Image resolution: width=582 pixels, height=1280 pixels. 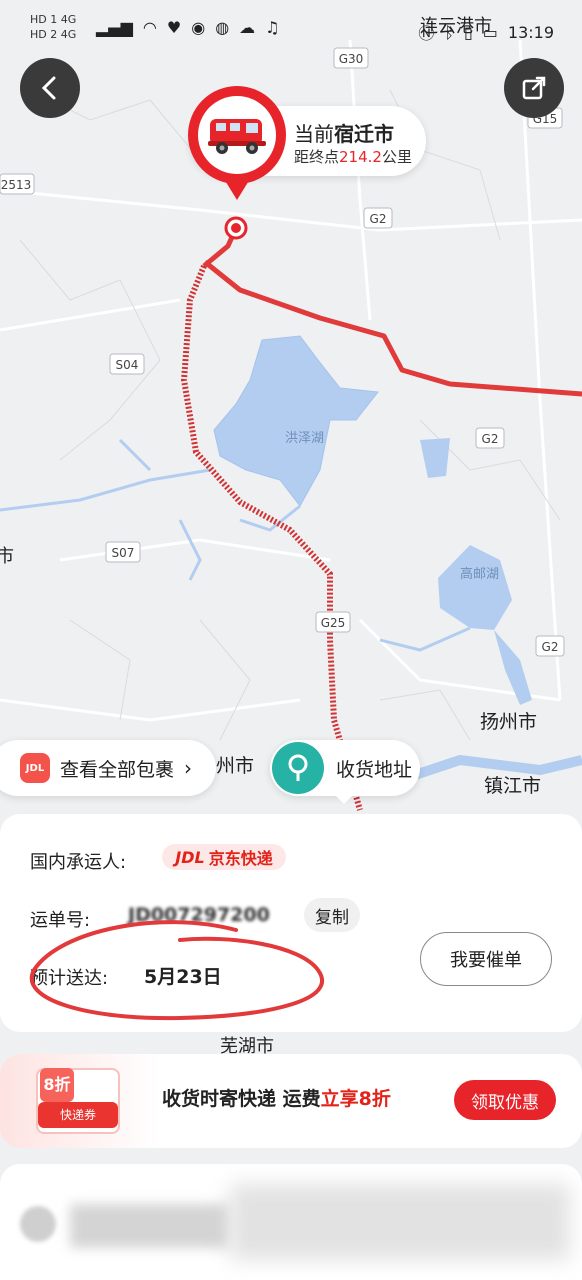 I want to click on sim2-label: HD 2 4G, so click(x=53, y=34).